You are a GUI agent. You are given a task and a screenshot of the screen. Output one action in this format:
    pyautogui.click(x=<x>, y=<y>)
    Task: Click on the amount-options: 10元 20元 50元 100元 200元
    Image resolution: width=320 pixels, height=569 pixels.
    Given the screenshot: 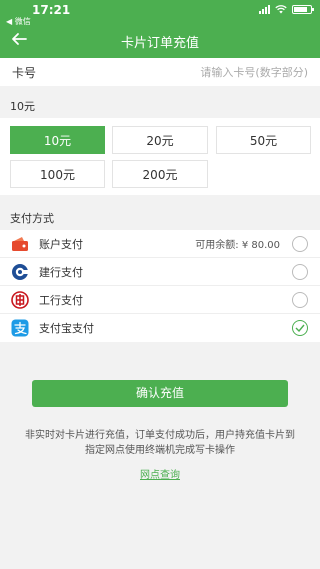 What is the action you would take?
    pyautogui.click(x=160, y=156)
    